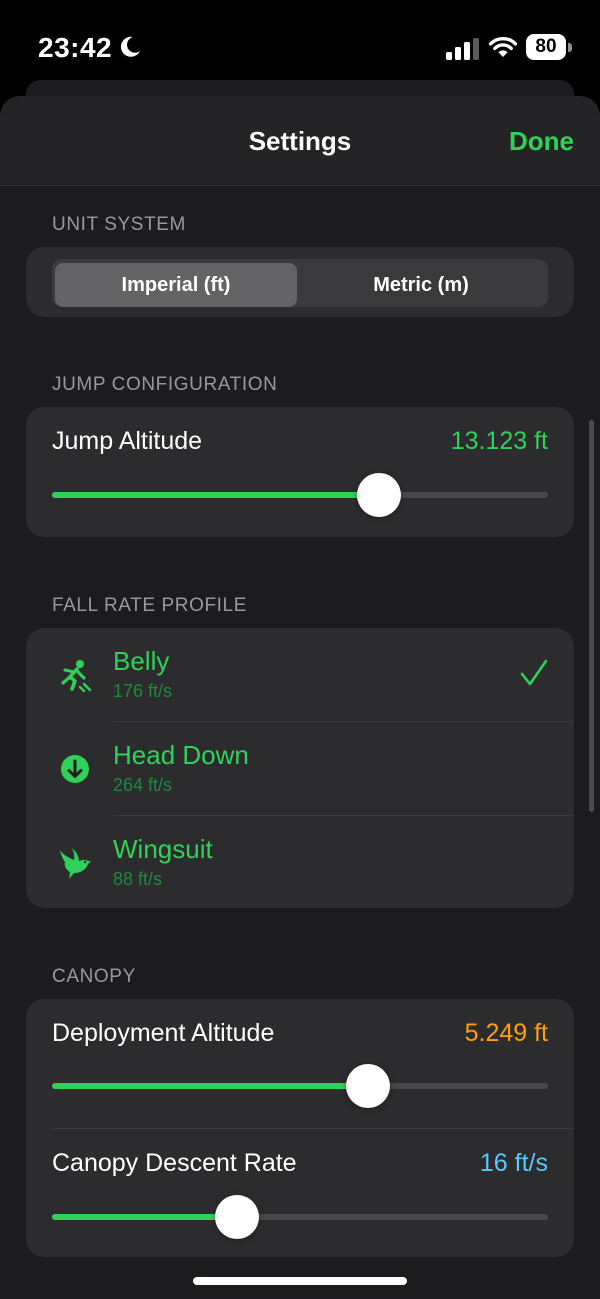  Describe the element at coordinates (541, 141) in the screenshot. I see `done-button: Done` at that location.